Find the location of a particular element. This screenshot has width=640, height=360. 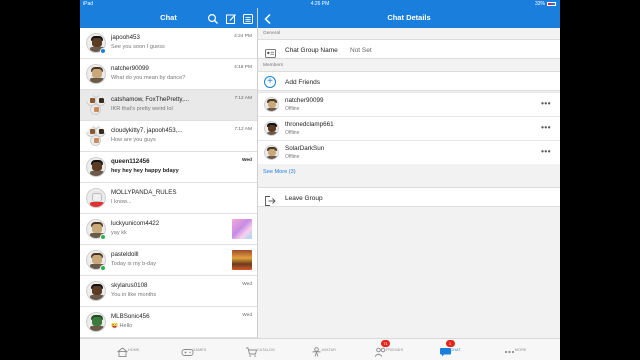

nav-avatar: AVATAR is located at coordinates (318, 349).